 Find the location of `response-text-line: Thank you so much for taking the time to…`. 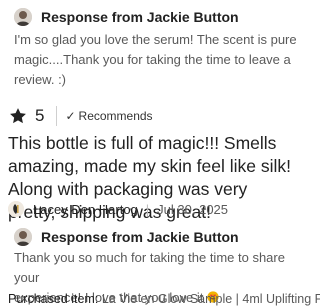

response-text-line: Thank you so much for taking the time to… is located at coordinates (149, 267).